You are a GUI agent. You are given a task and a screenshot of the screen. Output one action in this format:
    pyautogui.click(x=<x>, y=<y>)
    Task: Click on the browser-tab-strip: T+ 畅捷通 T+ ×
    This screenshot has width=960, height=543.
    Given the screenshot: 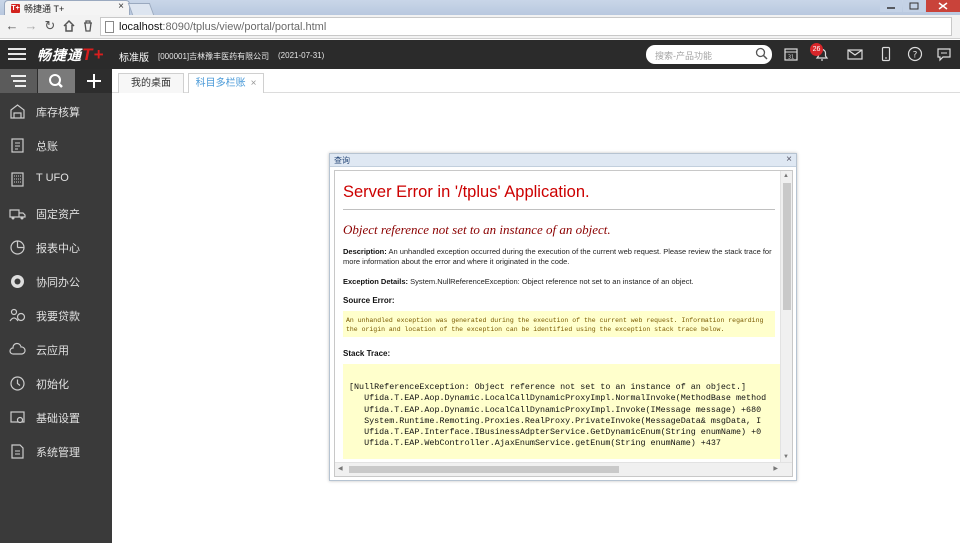 What is the action you would take?
    pyautogui.click(x=480, y=7)
    